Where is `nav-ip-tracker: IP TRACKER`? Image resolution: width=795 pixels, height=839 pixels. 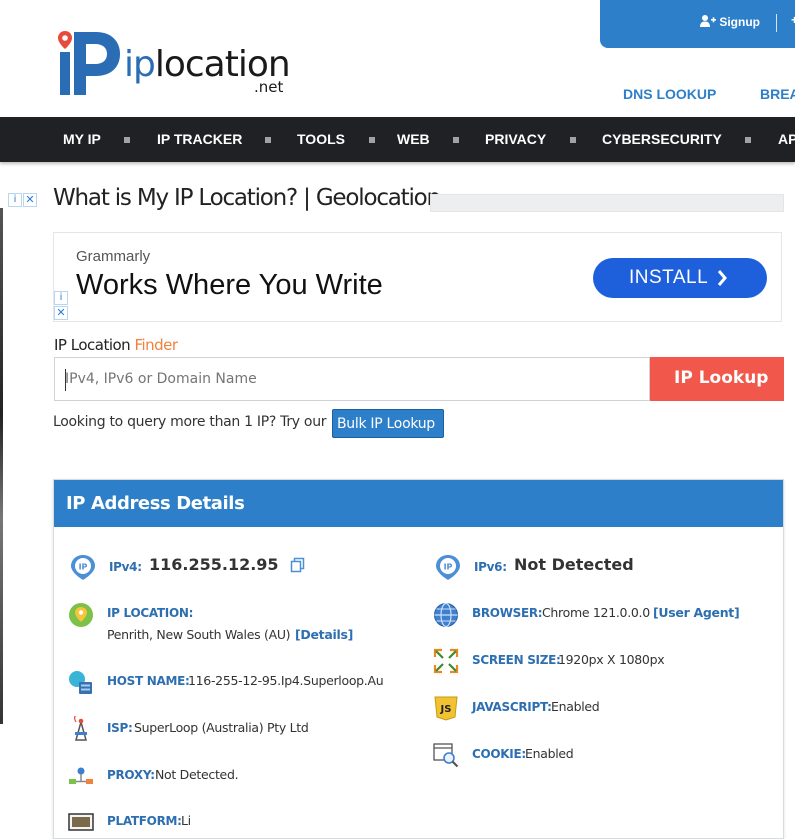
nav-ip-tracker: IP TRACKER is located at coordinates (199, 139).